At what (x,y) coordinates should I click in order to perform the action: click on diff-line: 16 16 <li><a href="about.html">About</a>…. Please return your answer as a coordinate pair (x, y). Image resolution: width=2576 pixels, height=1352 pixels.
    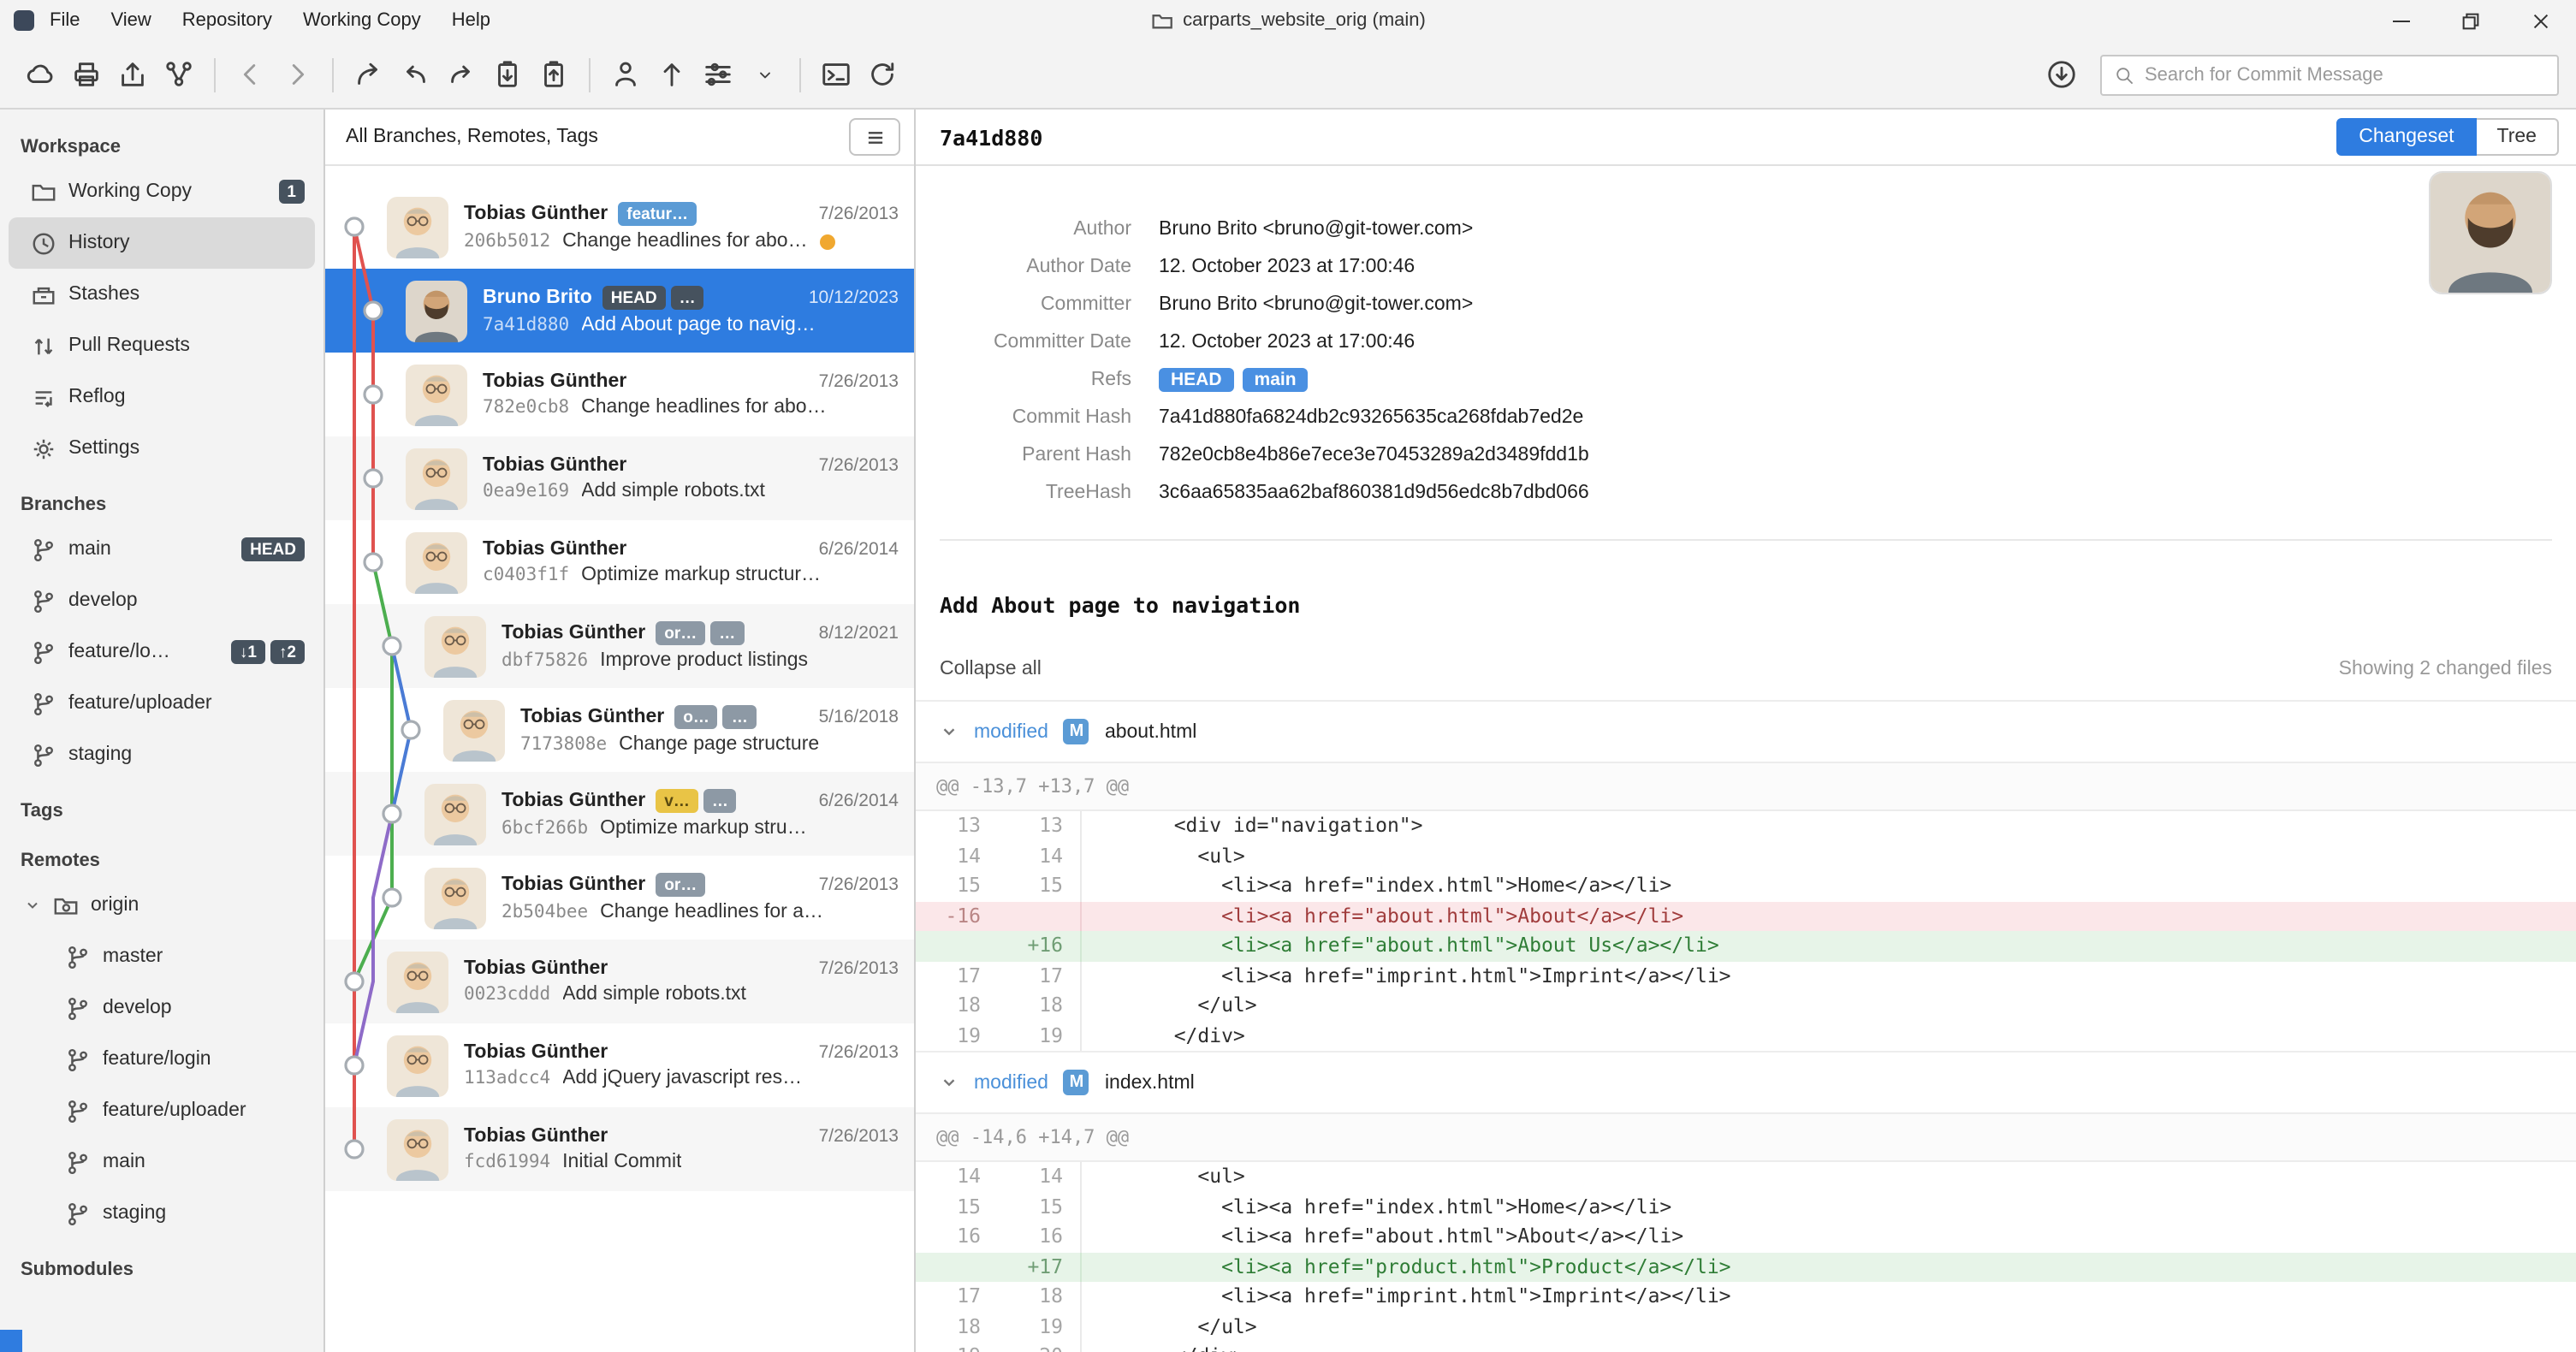
    Looking at the image, I should click on (1746, 1237).